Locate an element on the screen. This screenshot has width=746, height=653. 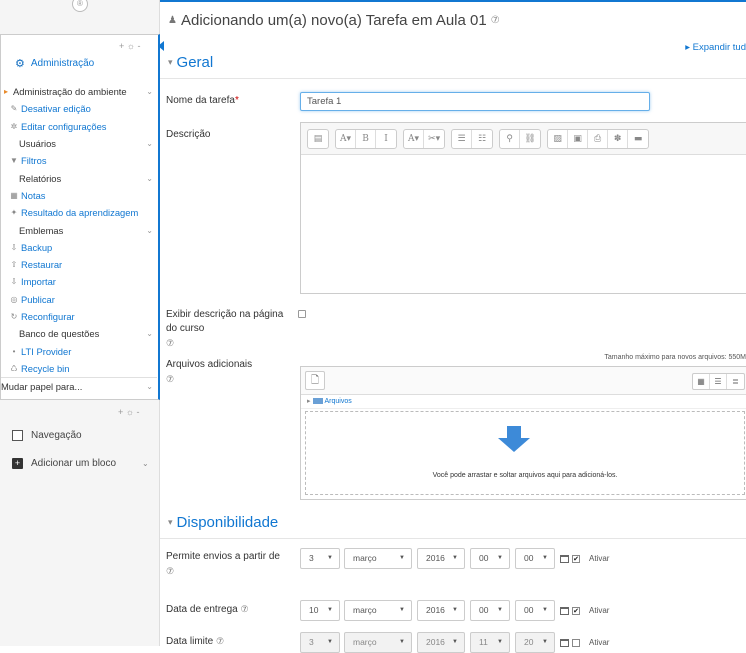
editor-button: ⚲ is located at coordinates (510, 138).